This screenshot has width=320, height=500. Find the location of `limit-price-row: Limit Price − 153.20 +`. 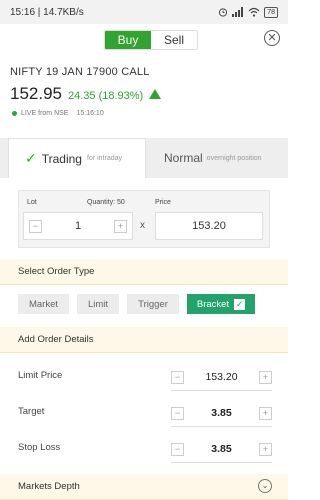

limit-price-row: Limit Price − 153.20 + is located at coordinates (144, 378).